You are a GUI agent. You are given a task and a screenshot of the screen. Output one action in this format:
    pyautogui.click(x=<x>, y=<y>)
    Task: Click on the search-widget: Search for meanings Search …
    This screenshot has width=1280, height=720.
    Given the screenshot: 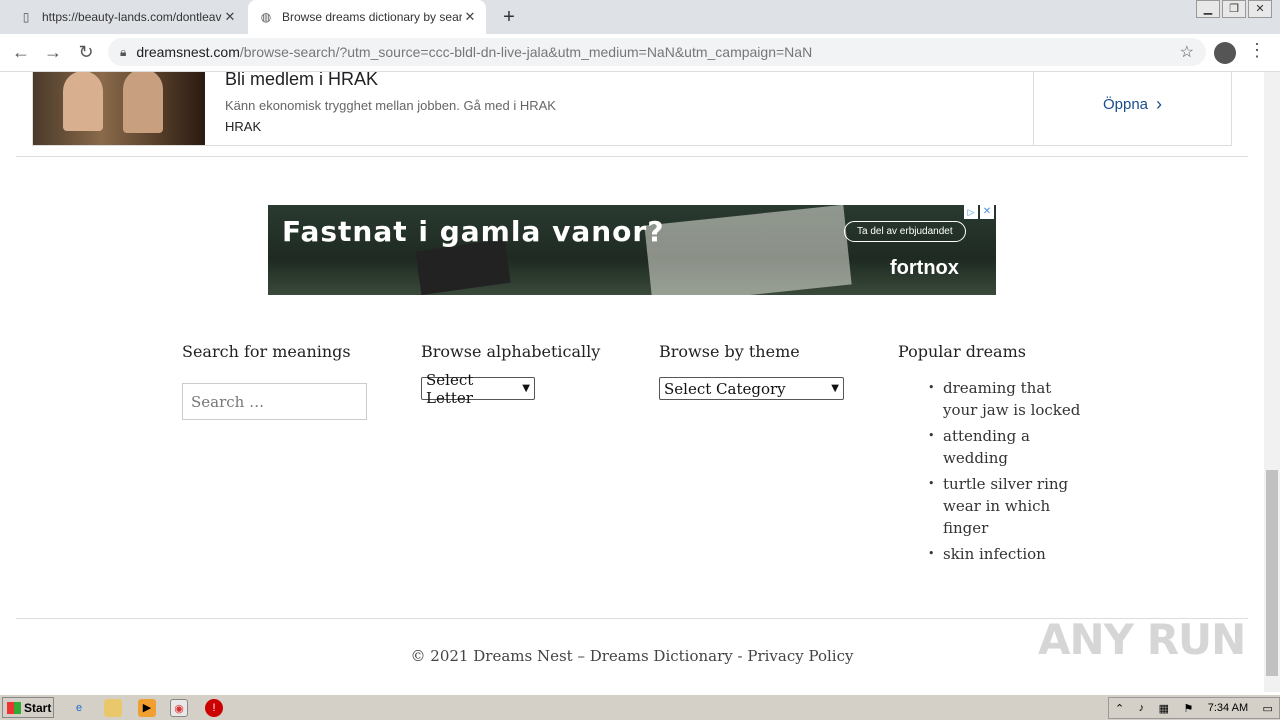 What is the action you would take?
    pyautogui.click(x=282, y=381)
    